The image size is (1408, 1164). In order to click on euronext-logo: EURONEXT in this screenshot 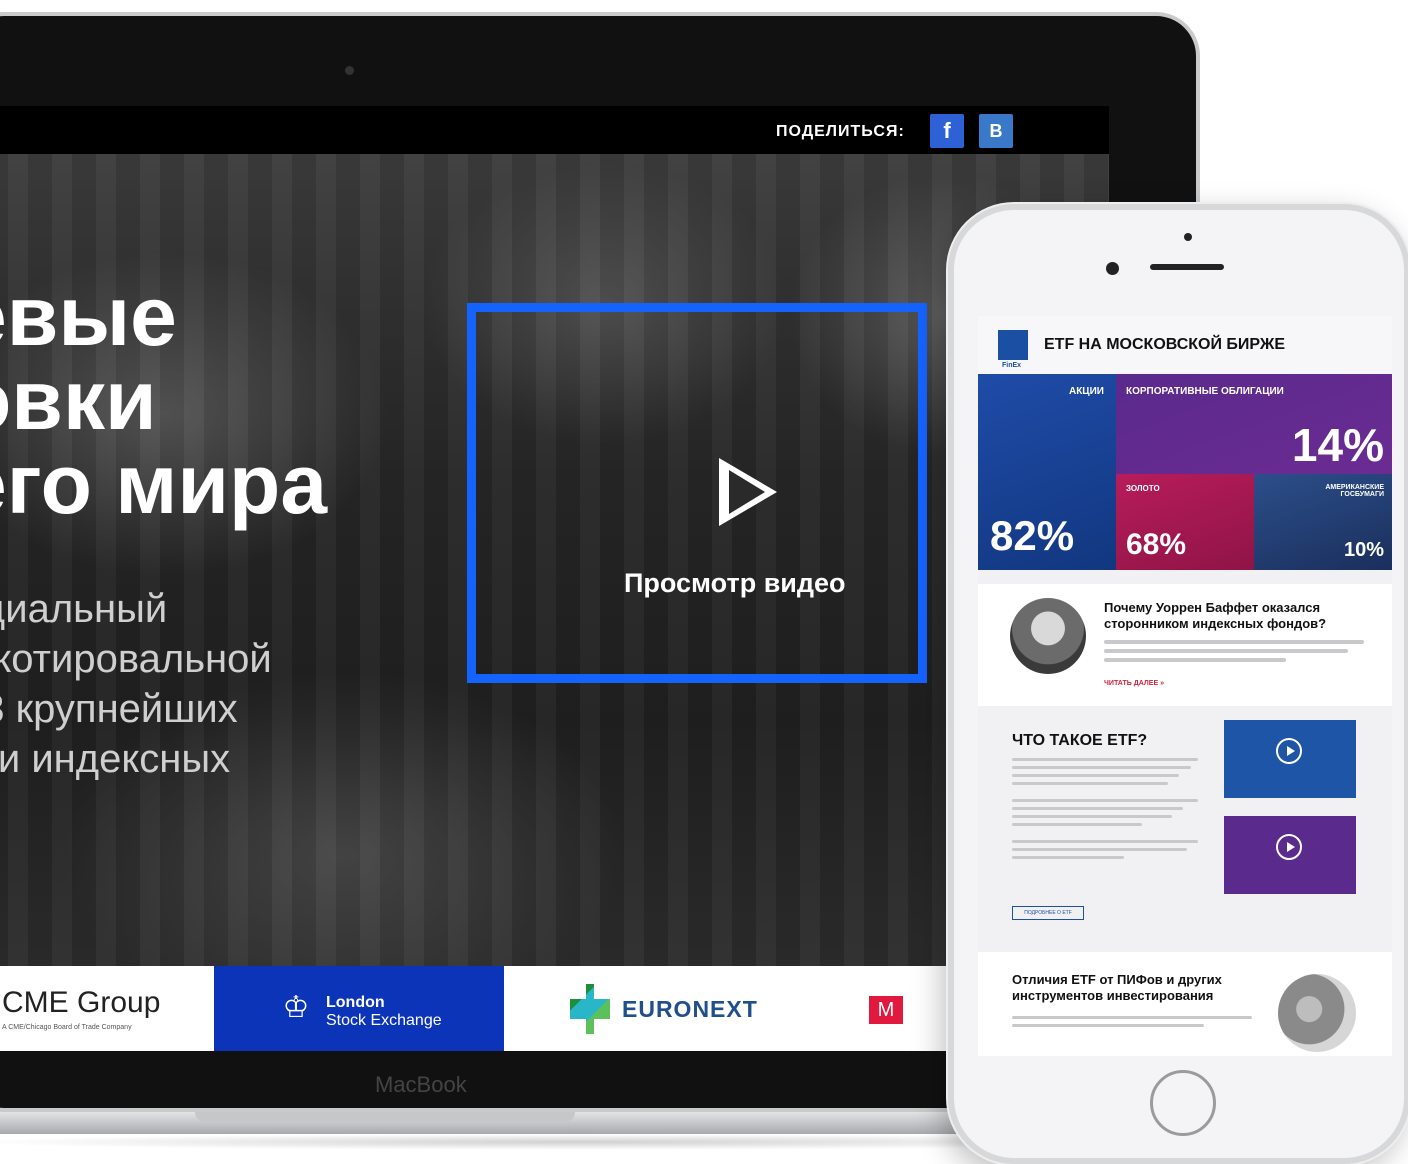, I will do `click(669, 1008)`.